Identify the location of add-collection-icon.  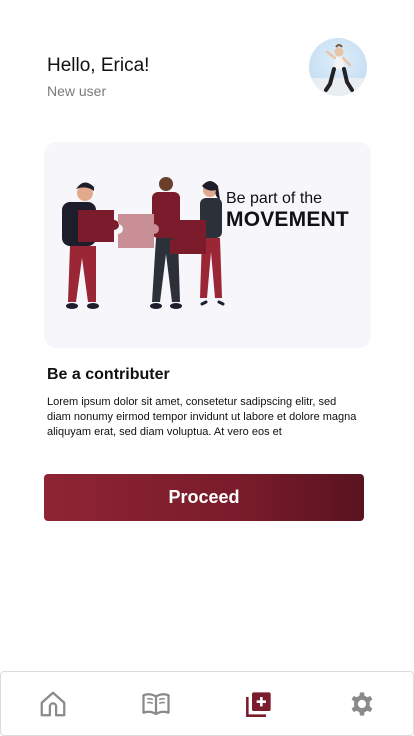
(258, 704).